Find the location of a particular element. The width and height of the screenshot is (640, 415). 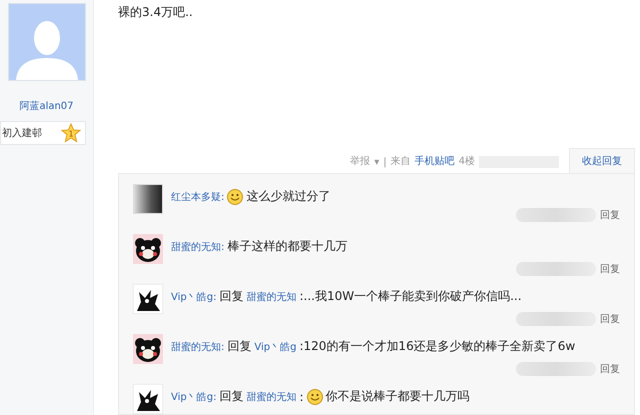

mentioned-user-link: Vip丶皓g is located at coordinates (275, 347).